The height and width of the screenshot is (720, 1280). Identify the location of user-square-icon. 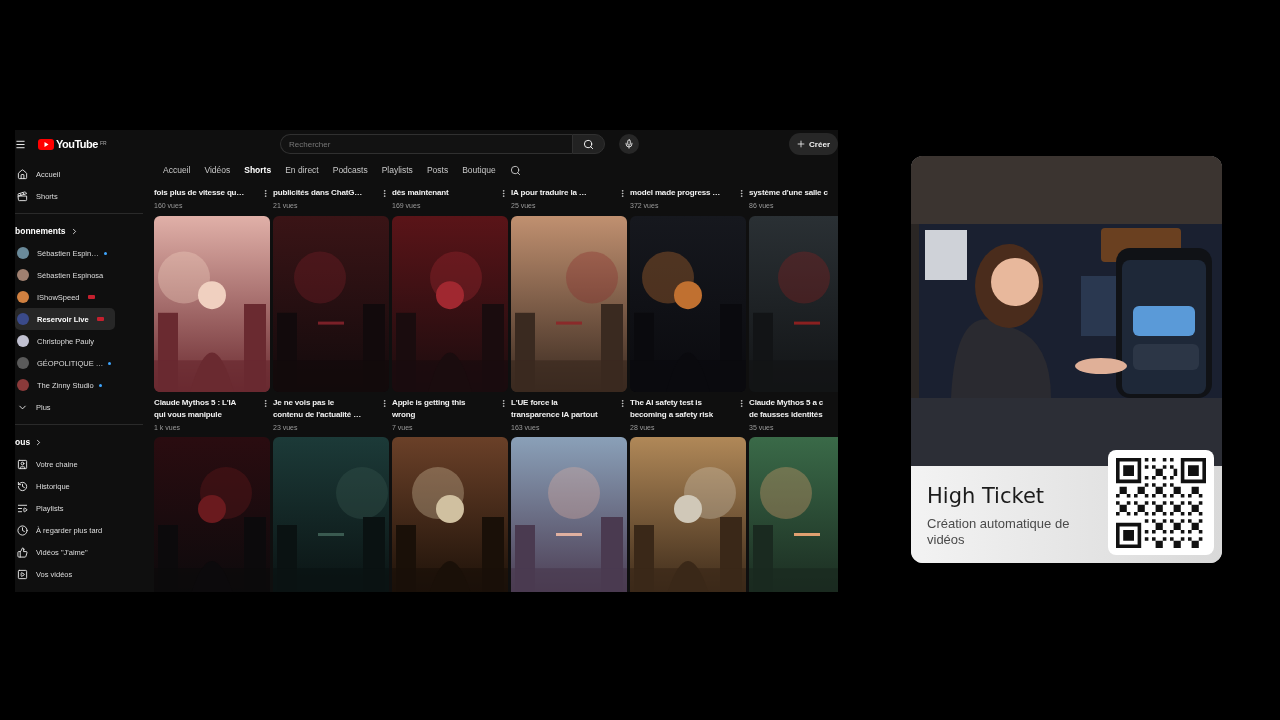
(22, 464).